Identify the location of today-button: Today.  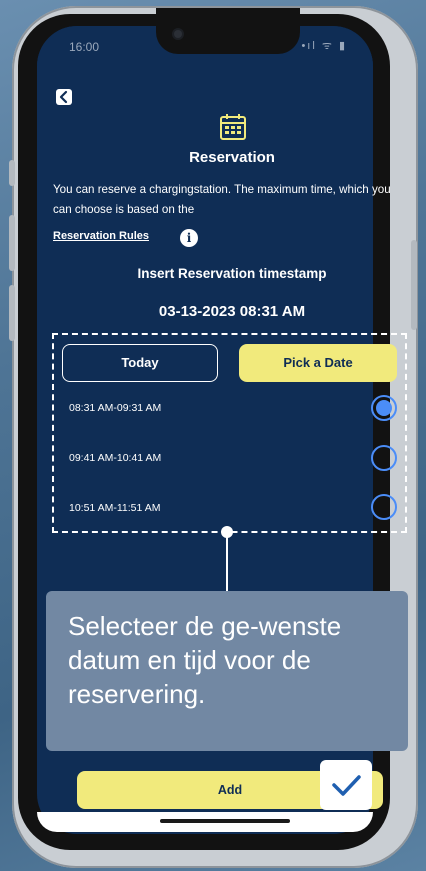
(140, 363).